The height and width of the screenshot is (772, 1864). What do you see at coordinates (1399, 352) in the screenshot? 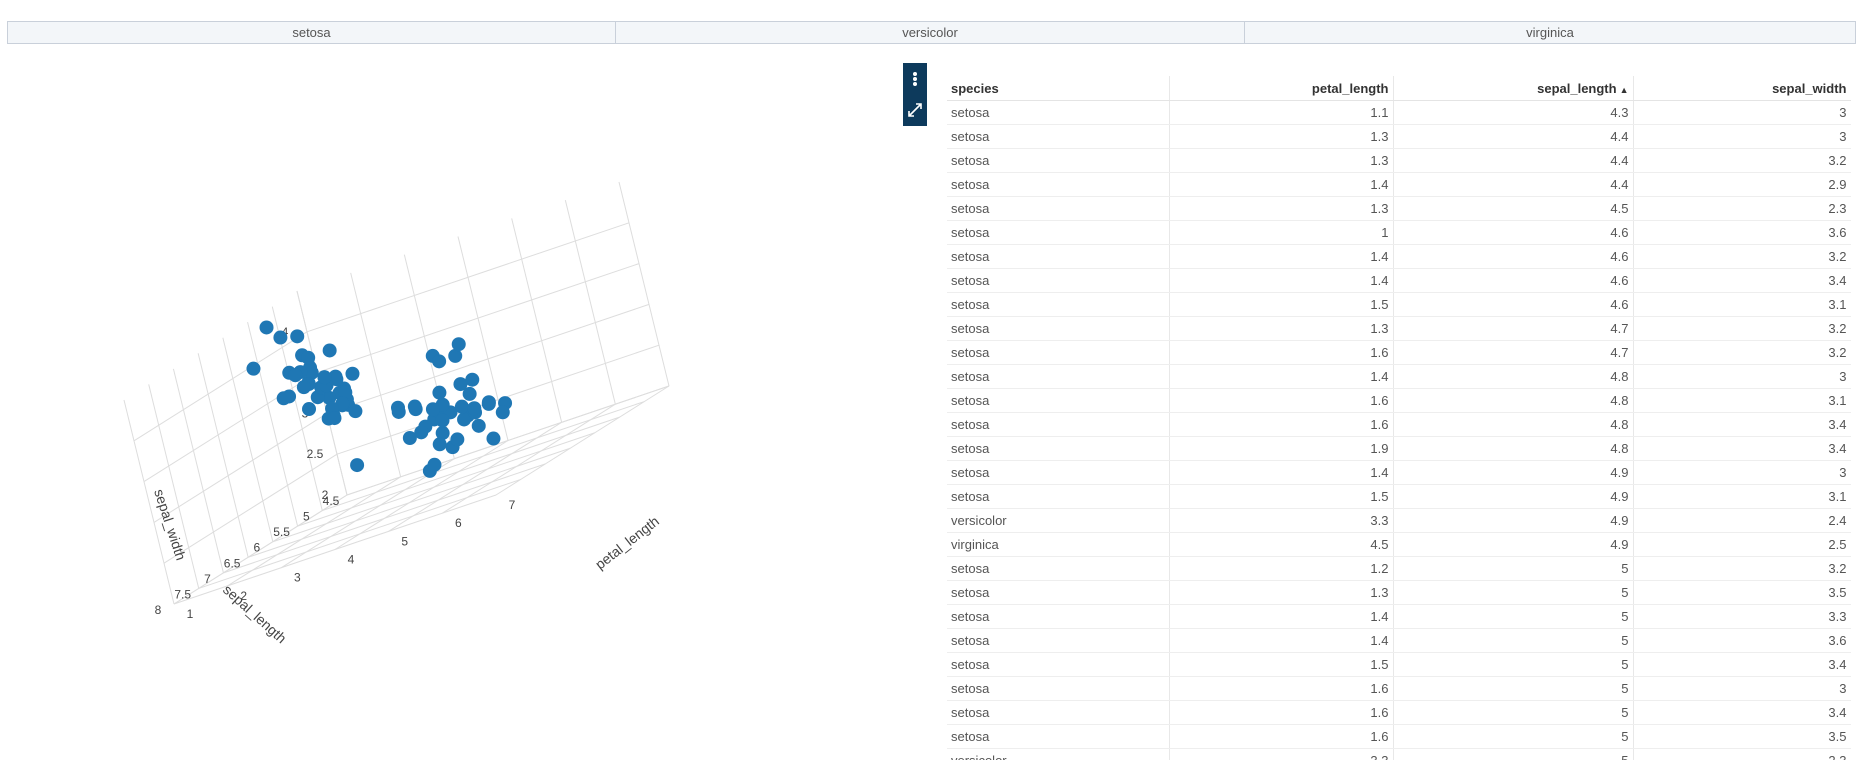
I see `table-row: setosa 1.6 4.7 3.2` at bounding box center [1399, 352].